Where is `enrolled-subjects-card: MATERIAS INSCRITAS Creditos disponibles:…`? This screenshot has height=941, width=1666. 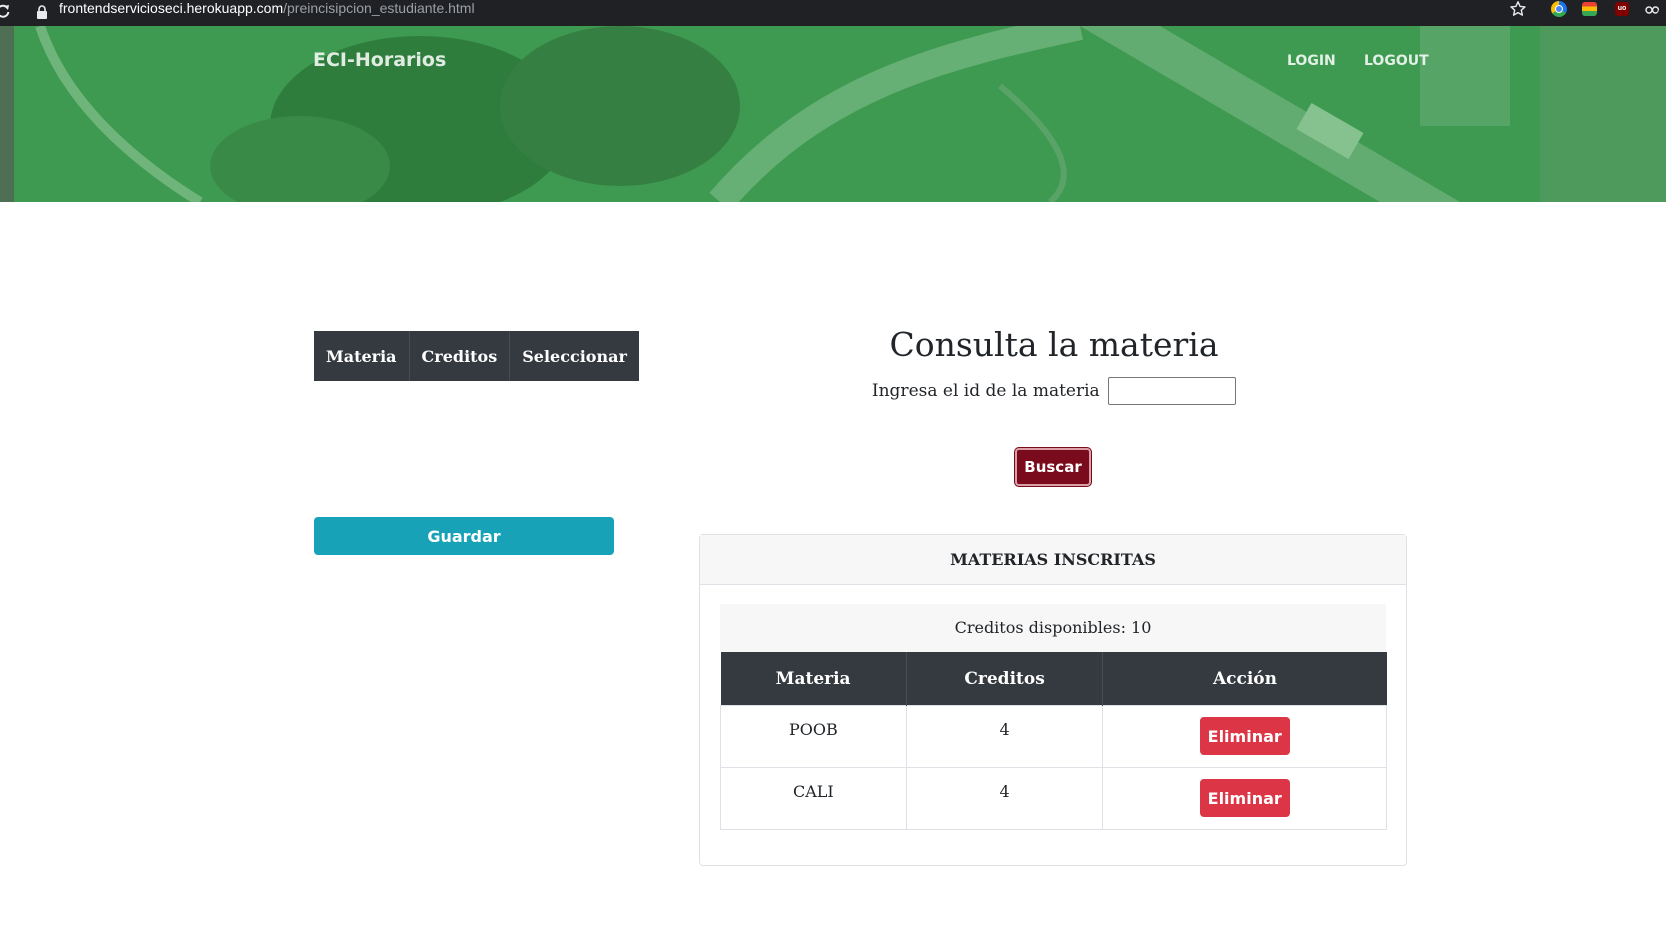
enrolled-subjects-card: MATERIAS INSCRITAS Creditos disponibles:… is located at coordinates (1053, 700).